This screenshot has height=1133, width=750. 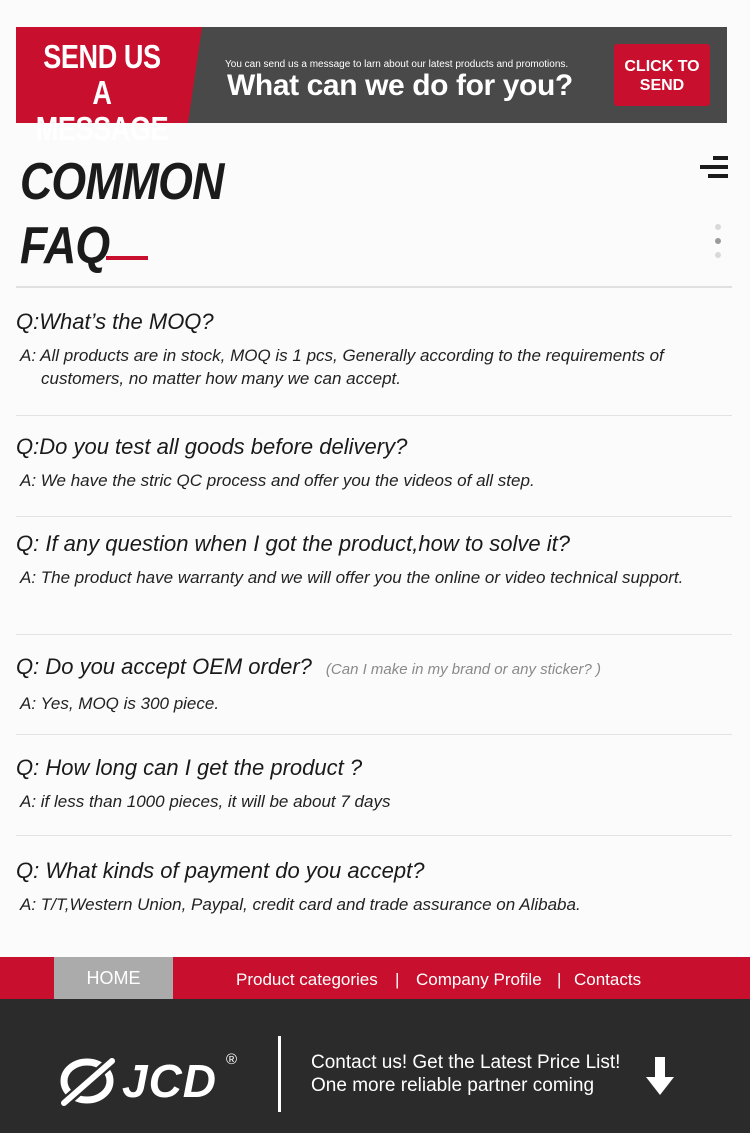 I want to click on footer-tagline: One more reliable partner coming, so click(x=453, y=1085).